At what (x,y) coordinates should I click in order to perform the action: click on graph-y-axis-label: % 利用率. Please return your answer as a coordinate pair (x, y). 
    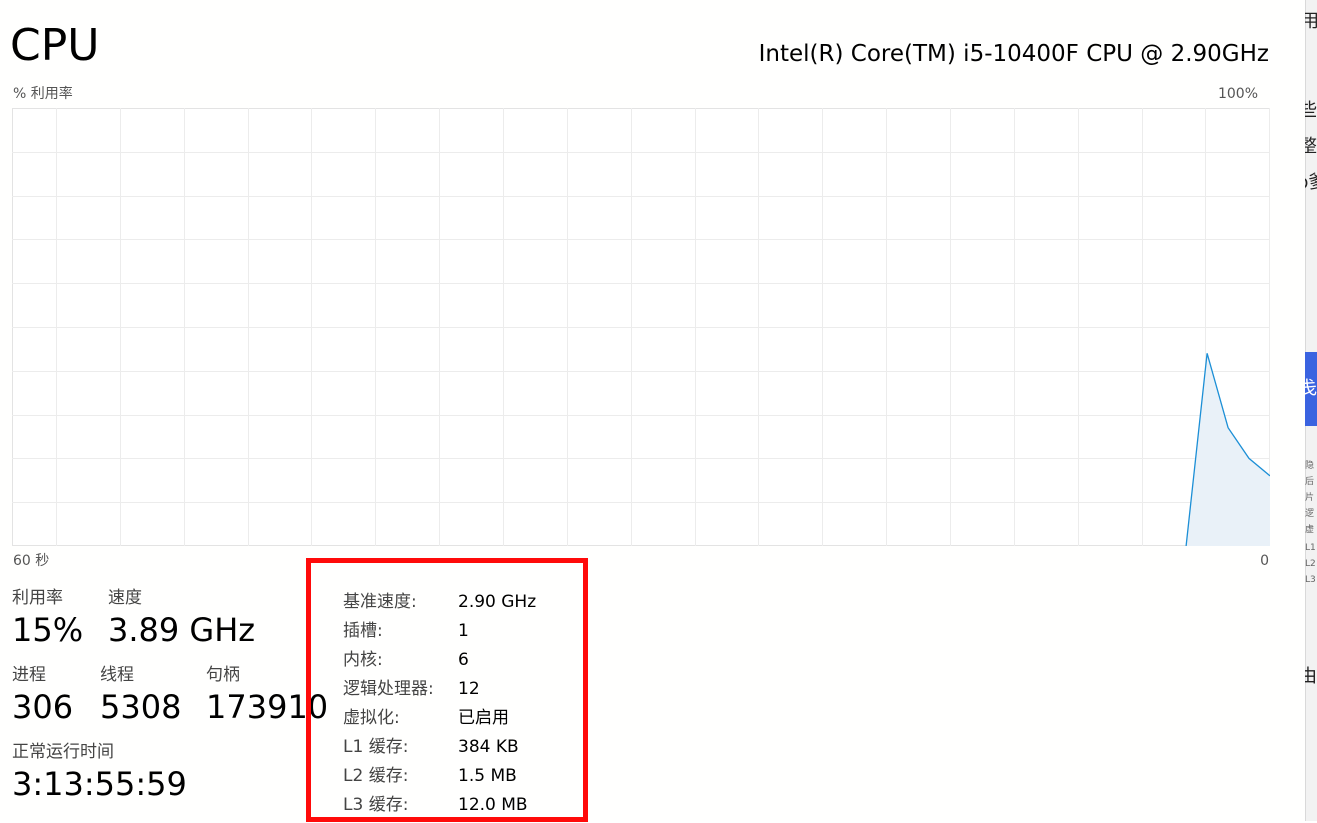
    Looking at the image, I should click on (43, 94).